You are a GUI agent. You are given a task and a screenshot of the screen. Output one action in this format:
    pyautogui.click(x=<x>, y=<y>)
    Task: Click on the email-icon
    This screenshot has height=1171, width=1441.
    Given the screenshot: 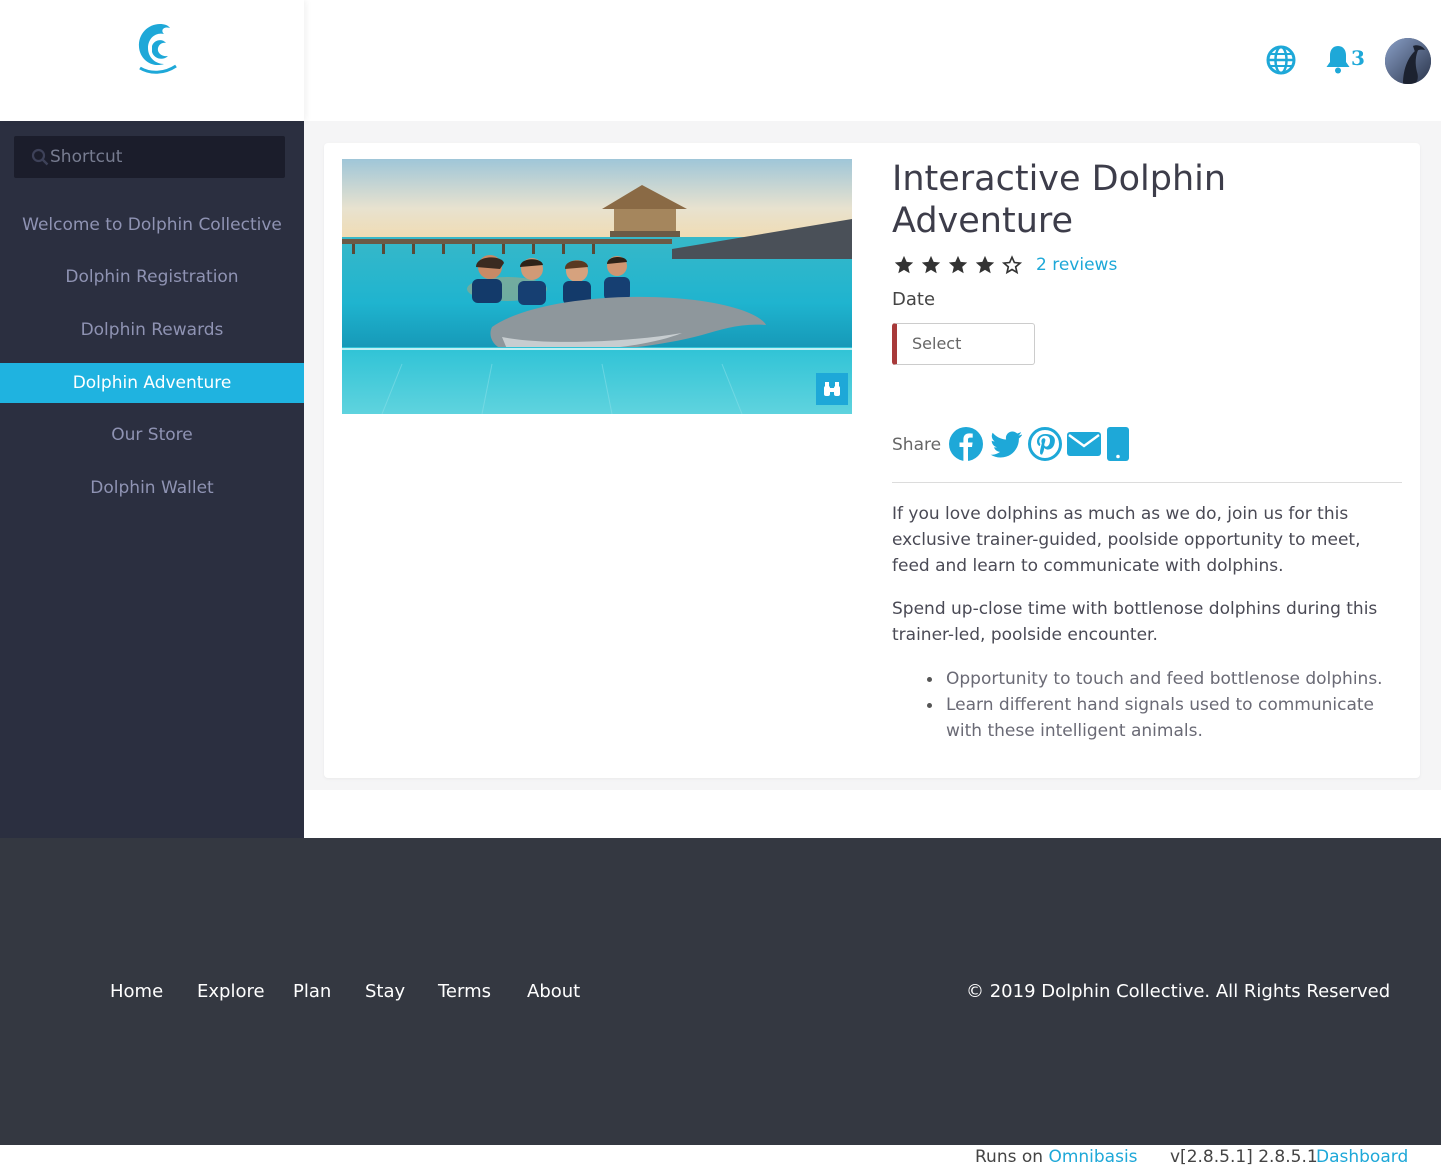 What is the action you would take?
    pyautogui.click(x=1084, y=444)
    